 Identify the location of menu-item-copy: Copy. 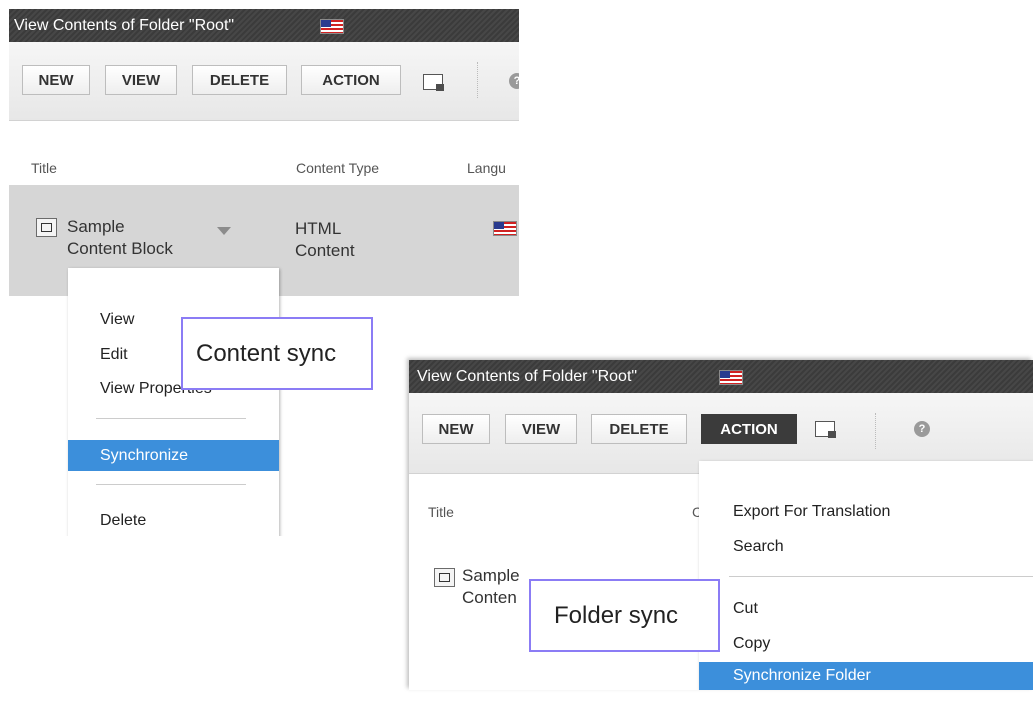
(866, 644).